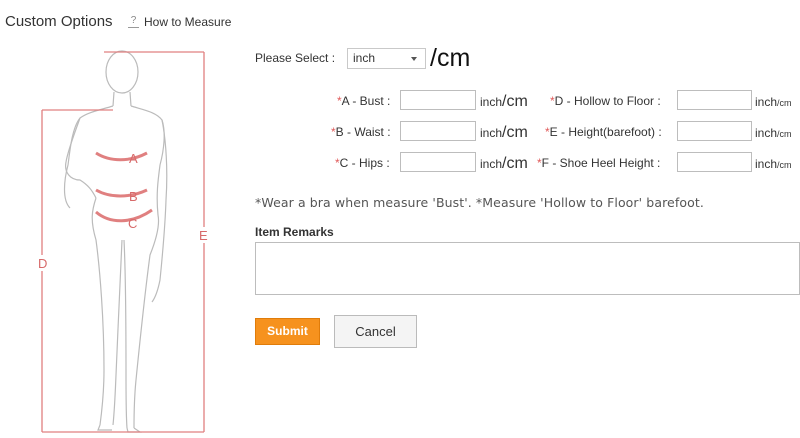 Image resolution: width=800 pixels, height=438 pixels. I want to click on hollow-to-floor-input, so click(714, 100).